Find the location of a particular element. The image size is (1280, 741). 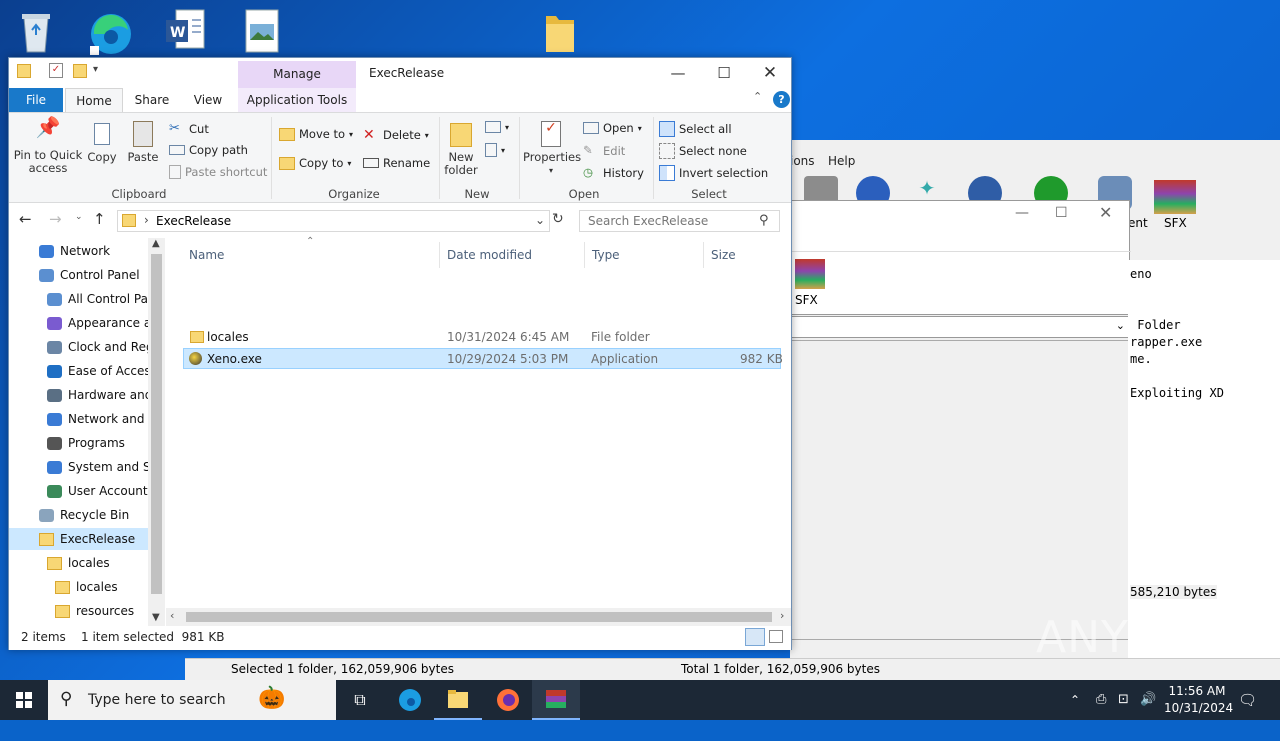

properties-button: ✓ Properties ▾ is located at coordinates (552, 149).